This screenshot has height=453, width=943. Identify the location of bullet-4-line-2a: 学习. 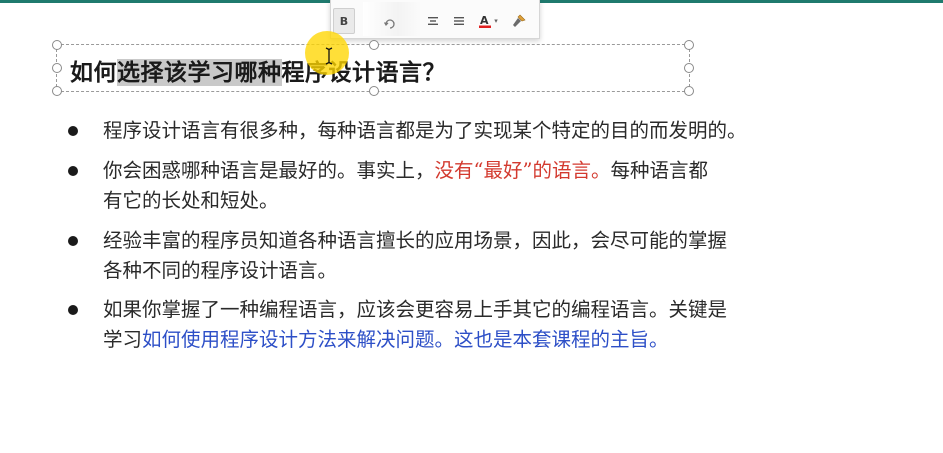
(123, 339).